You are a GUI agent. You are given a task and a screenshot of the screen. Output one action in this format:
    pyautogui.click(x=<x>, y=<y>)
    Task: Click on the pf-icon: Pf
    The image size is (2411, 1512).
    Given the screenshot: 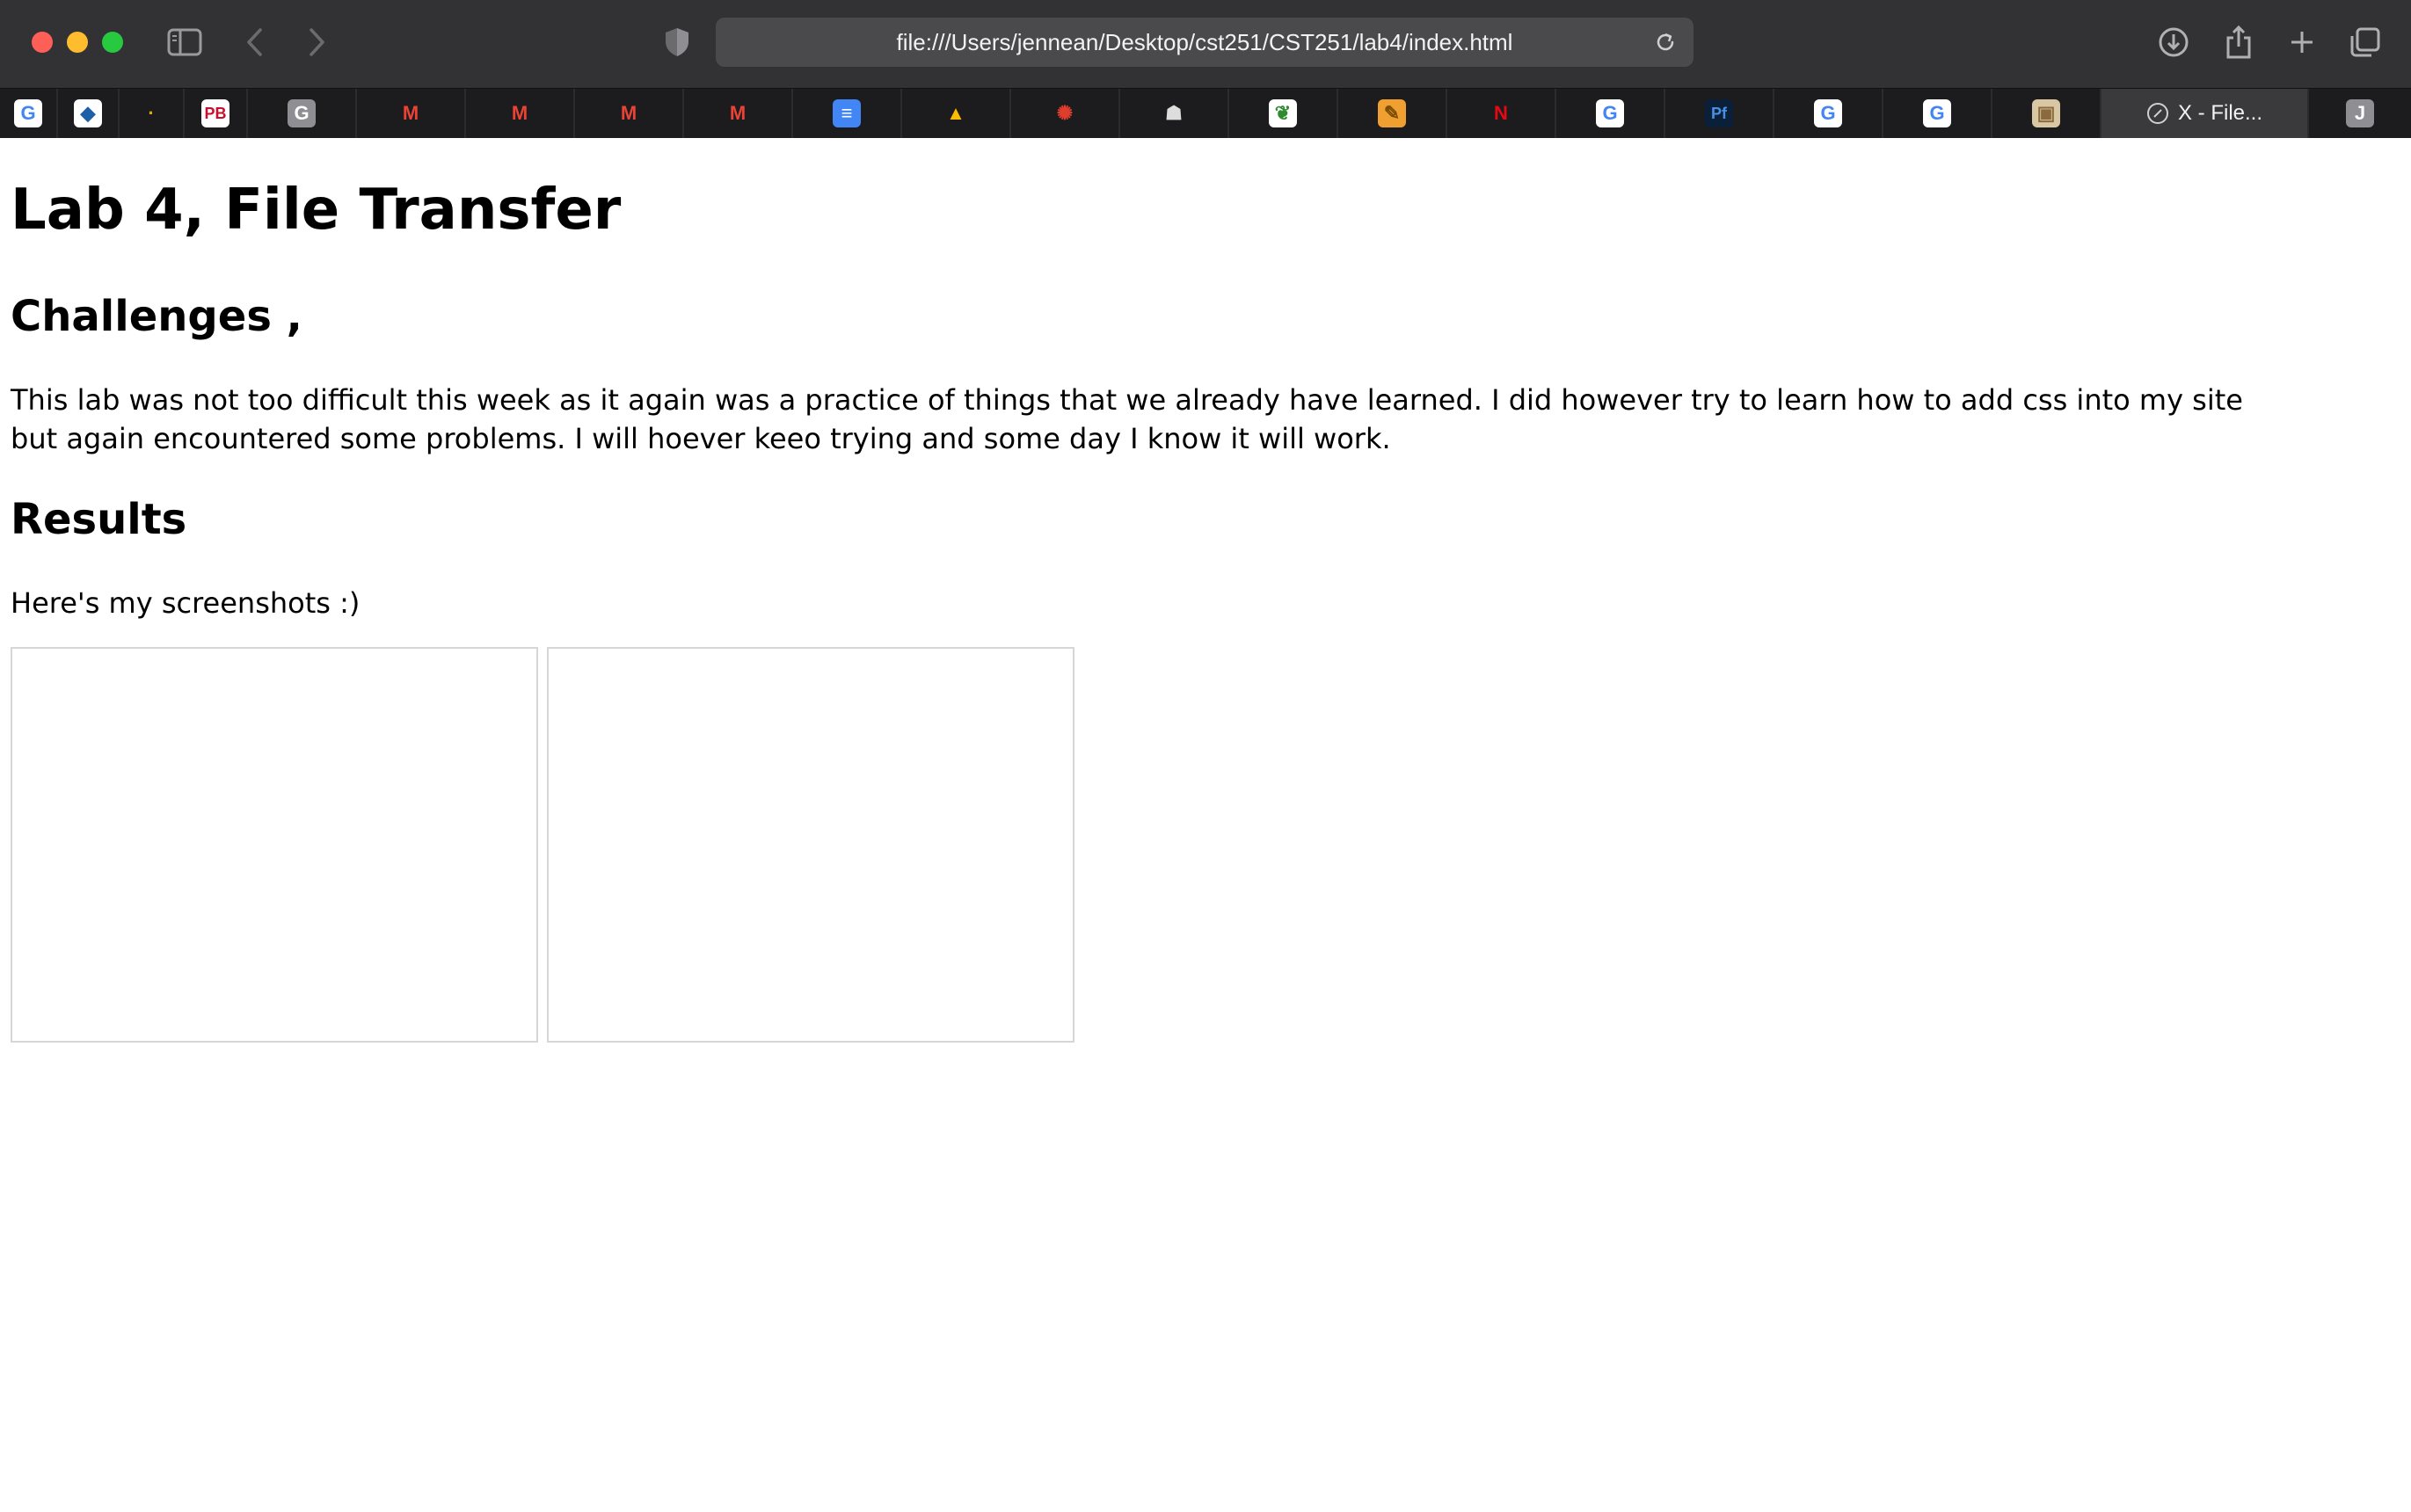 What is the action you would take?
    pyautogui.click(x=1719, y=113)
    